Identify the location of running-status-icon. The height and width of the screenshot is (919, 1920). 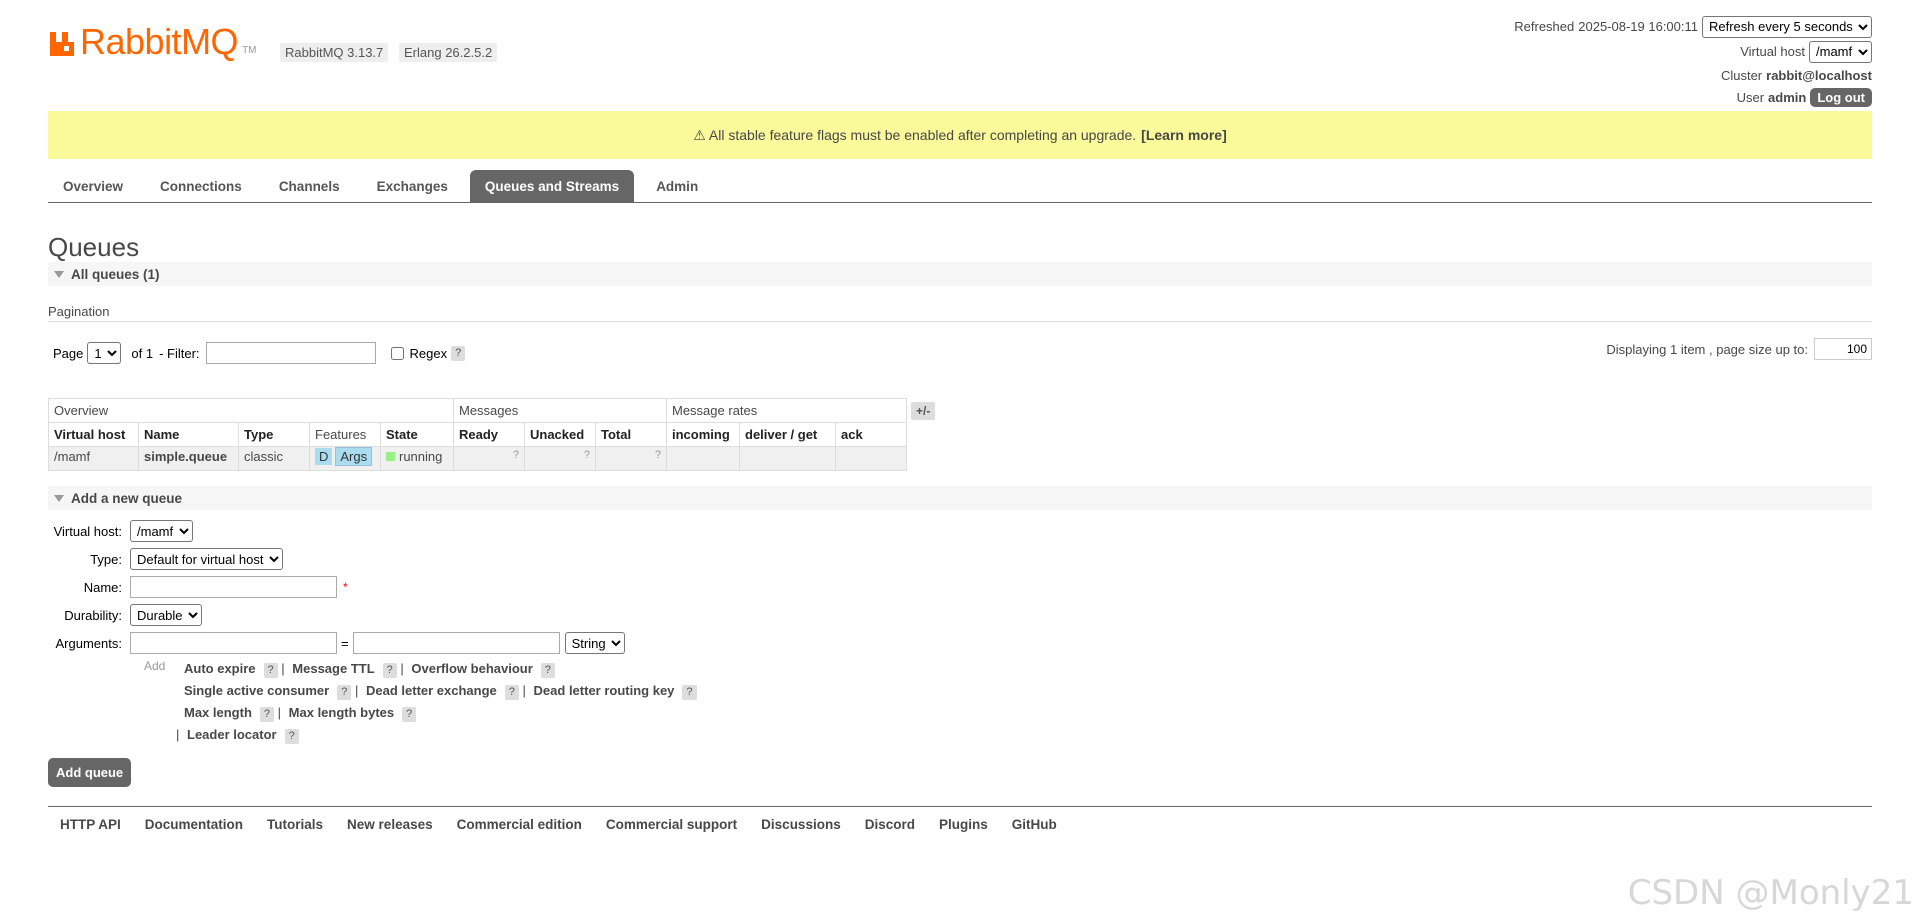
(390, 456).